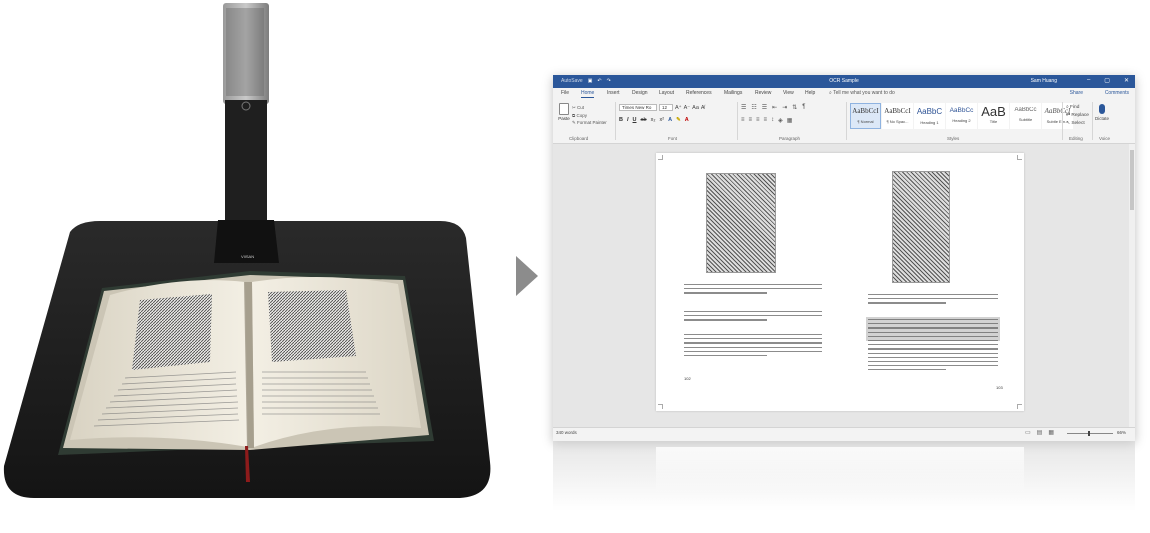 Image resolution: width=1150 pixels, height=533 pixels. Describe the element at coordinates (1088, 80) in the screenshot. I see `minimize-icon: –` at that location.